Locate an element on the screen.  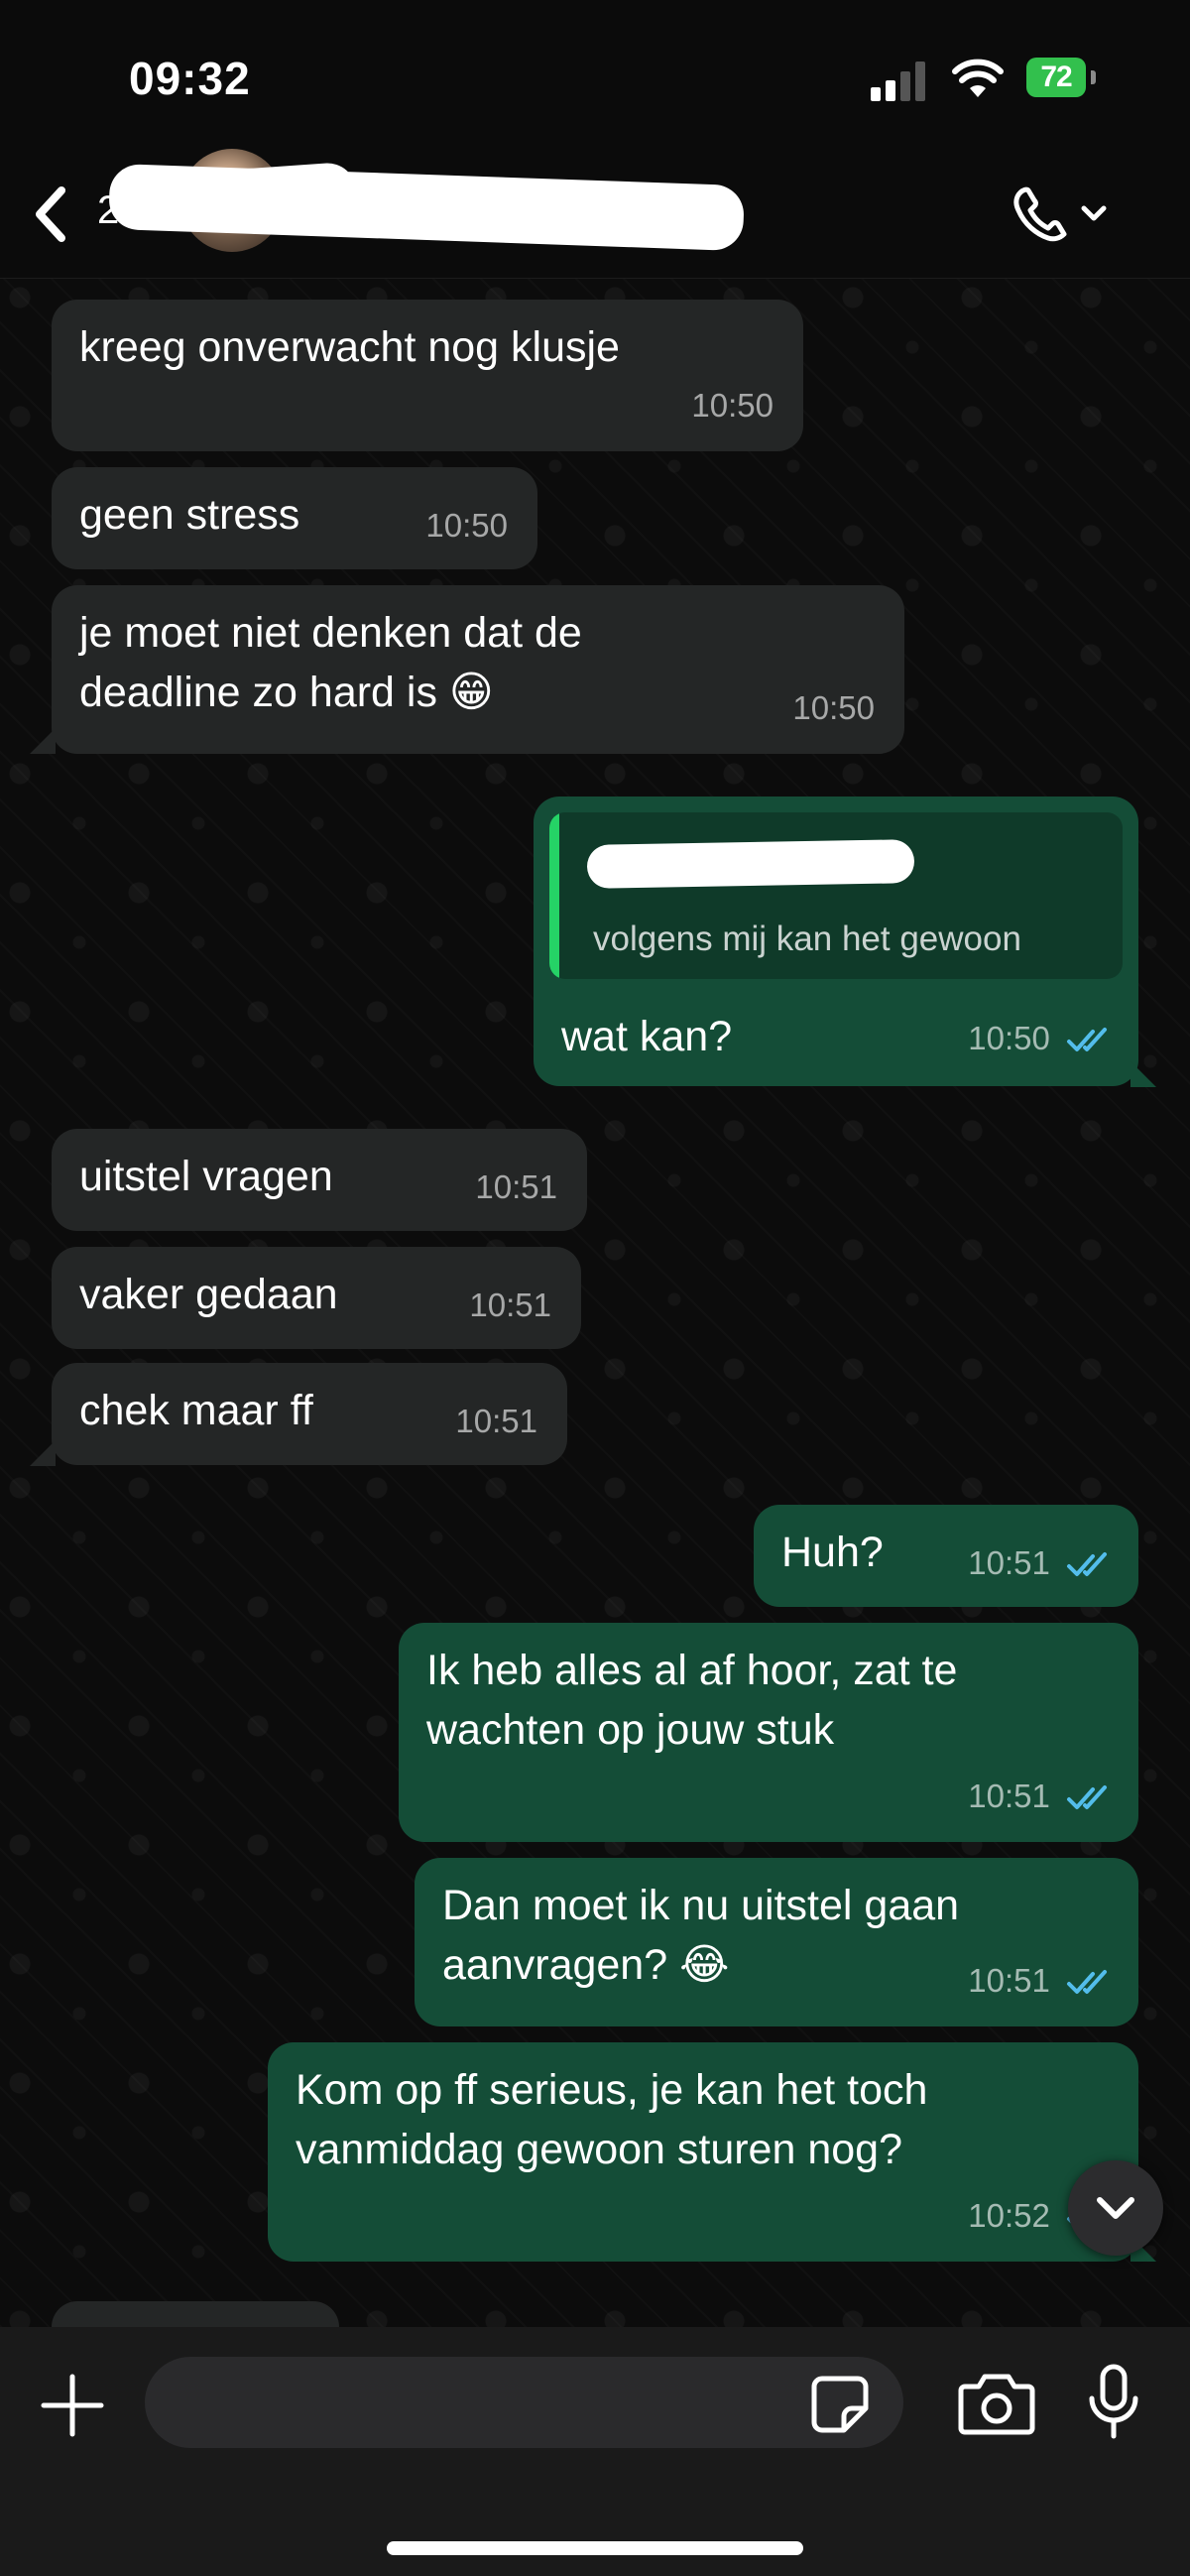
message-time-text: 10:52 is located at coordinates (1009, 2215).